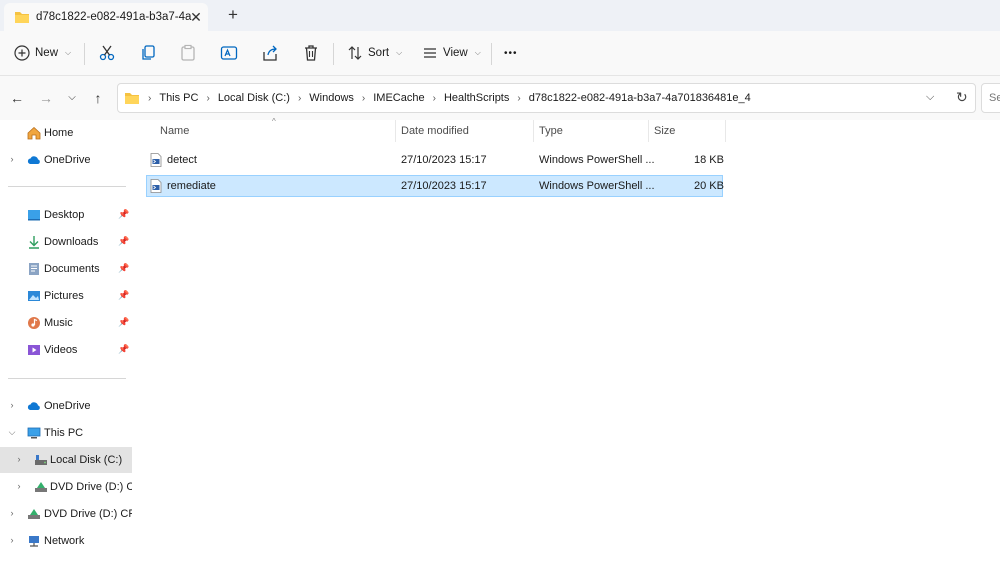  What do you see at coordinates (71, 242) in the screenshot?
I see `sidebar-item-label: Downloads` at bounding box center [71, 242].